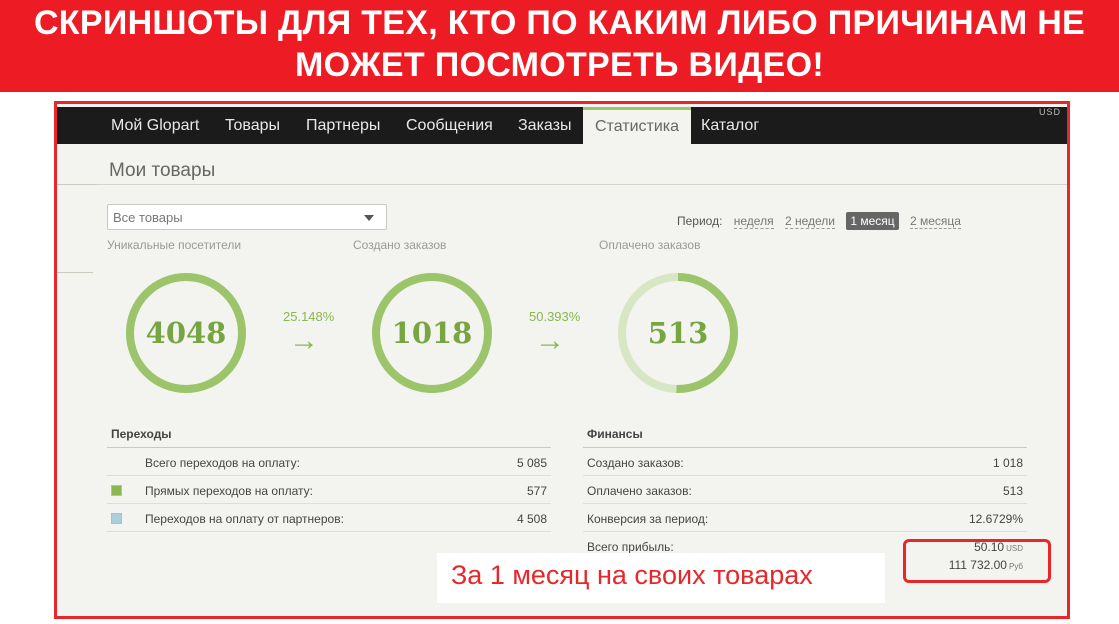 Image resolution: width=1119 pixels, height=624 pixels. What do you see at coordinates (369, 218) in the screenshot?
I see `chevron-down-icon` at bounding box center [369, 218].